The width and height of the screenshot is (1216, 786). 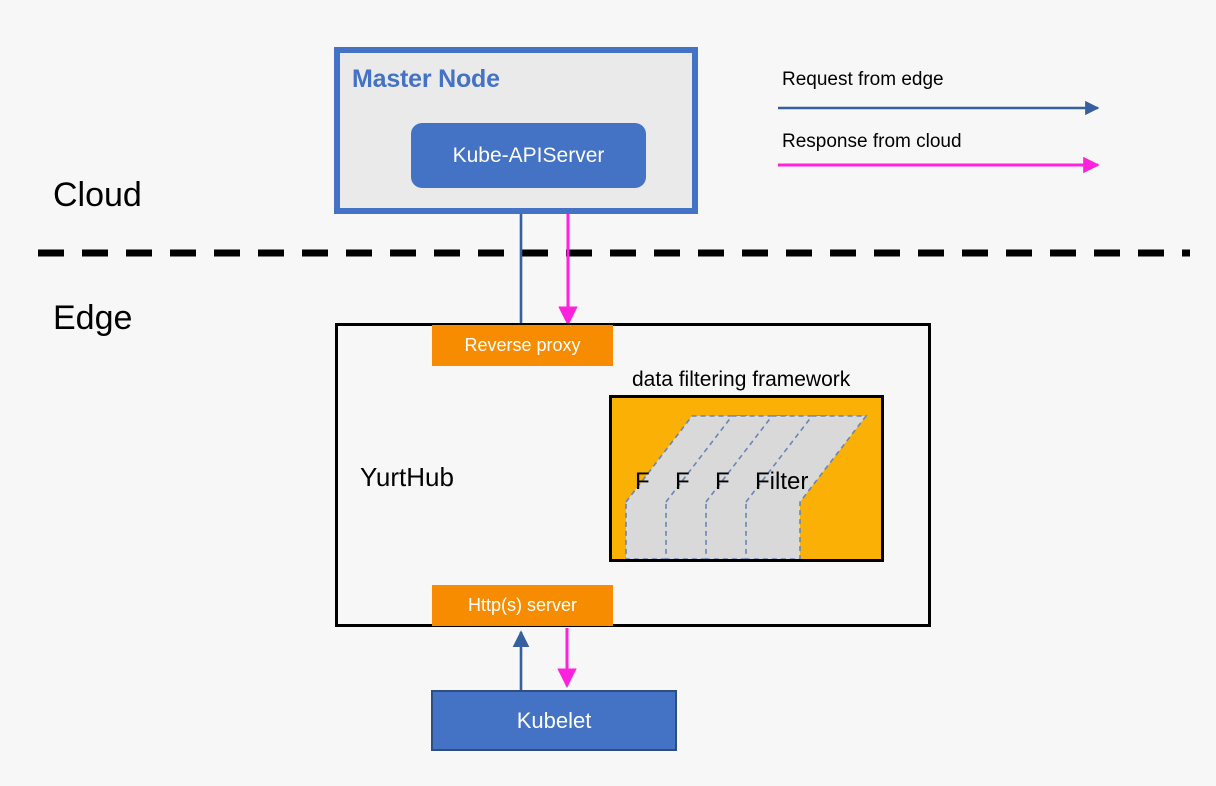 What do you see at coordinates (872, 141) in the screenshot?
I see `legend-item-response-label: Response from cloud` at bounding box center [872, 141].